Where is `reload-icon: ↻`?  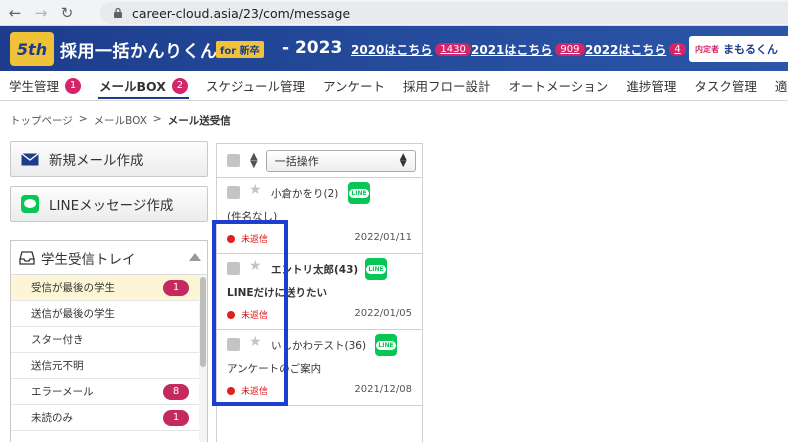
reload-icon: ↻ is located at coordinates (67, 13).